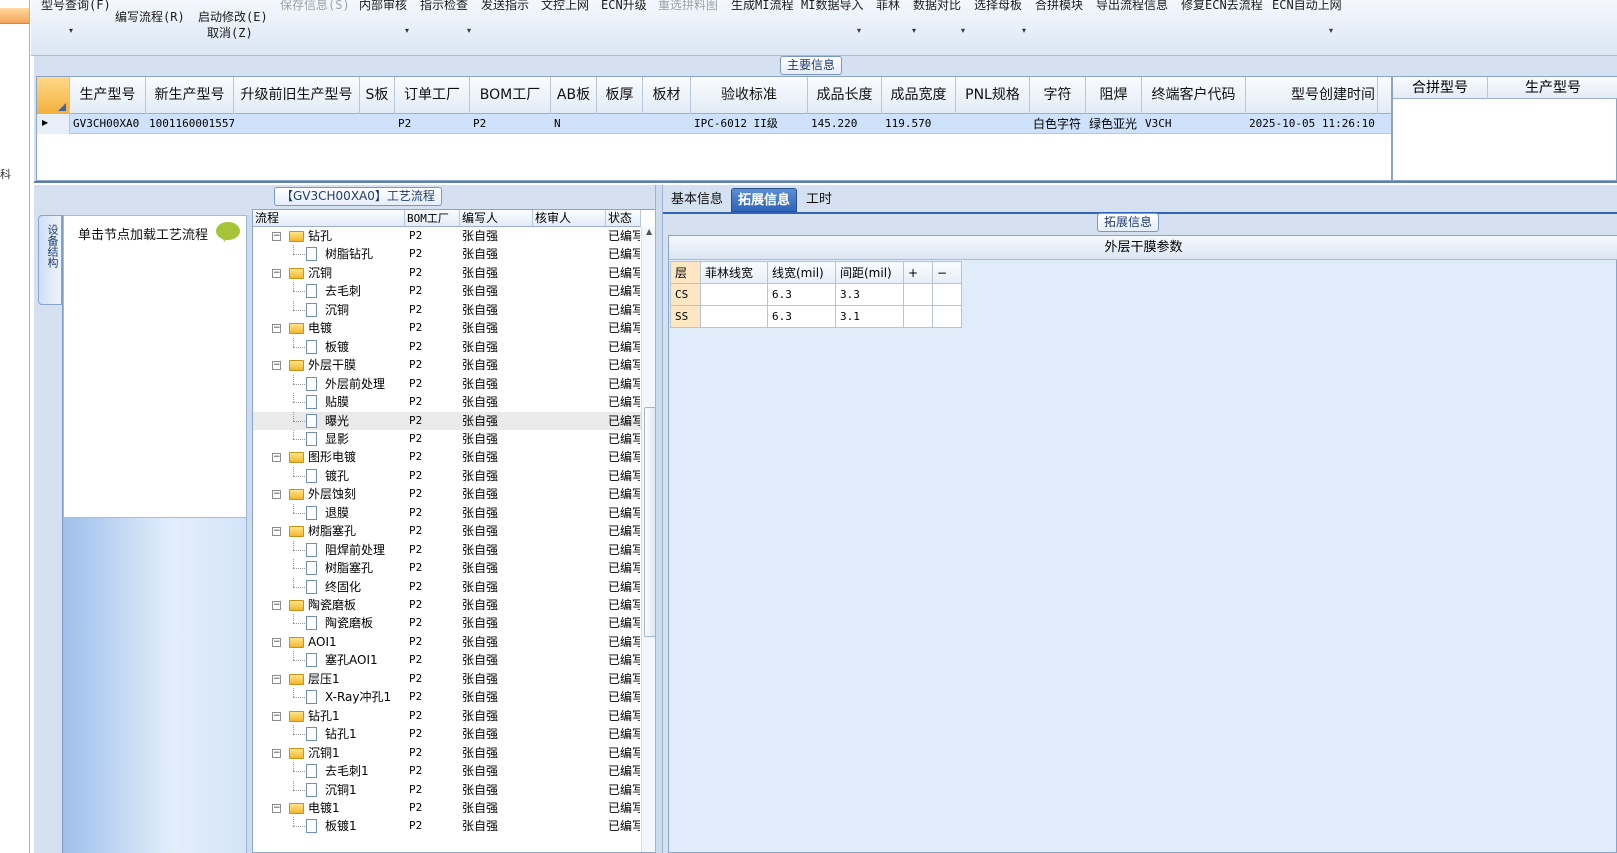 This screenshot has width=1617, height=853. What do you see at coordinates (233, 16) in the screenshot?
I see `toolbar-button: 启动修改(E)` at bounding box center [233, 16].